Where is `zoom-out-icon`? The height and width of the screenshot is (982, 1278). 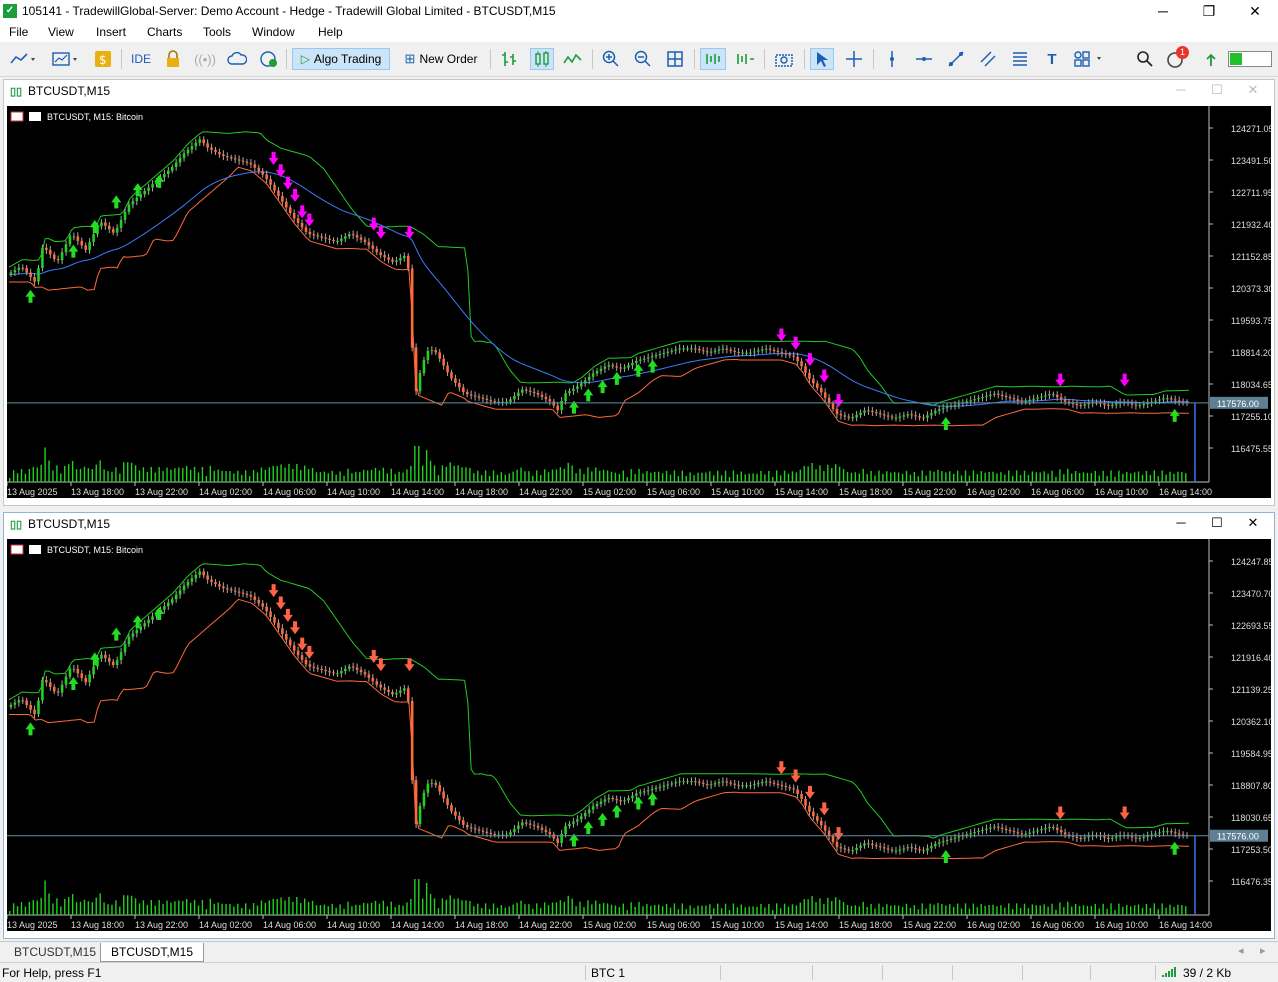
zoom-out-icon is located at coordinates (643, 59).